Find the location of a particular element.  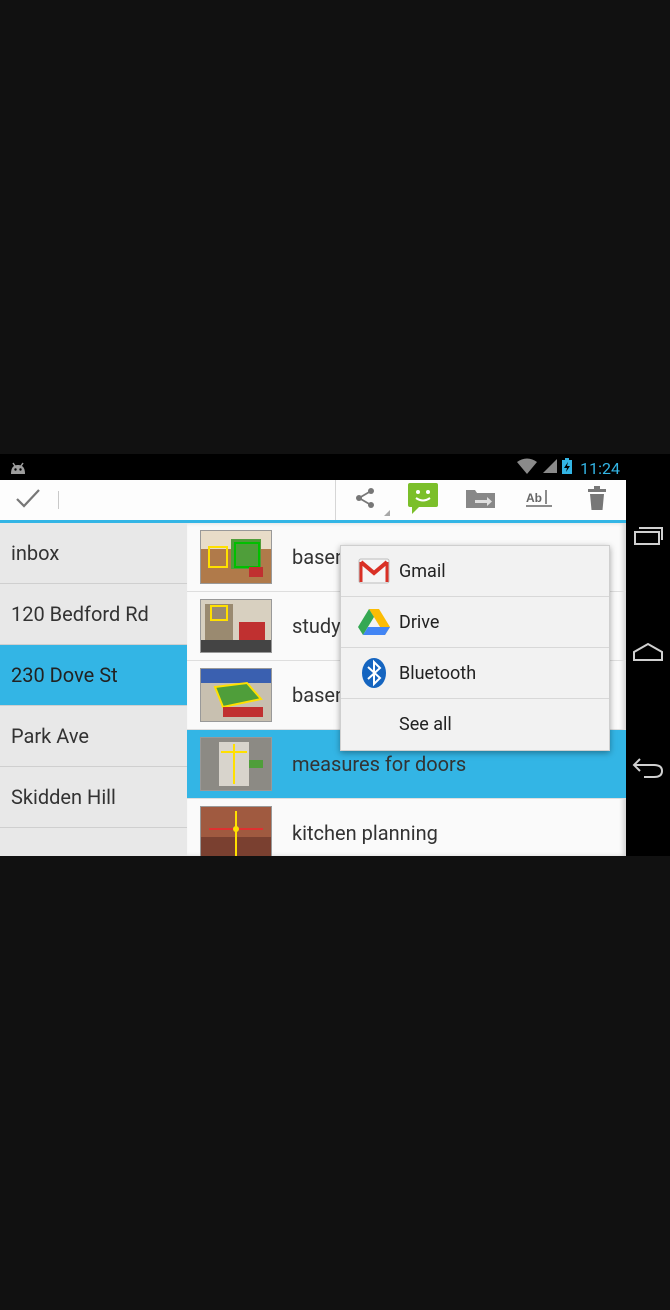

note-title: measures for doors is located at coordinates (379, 764).